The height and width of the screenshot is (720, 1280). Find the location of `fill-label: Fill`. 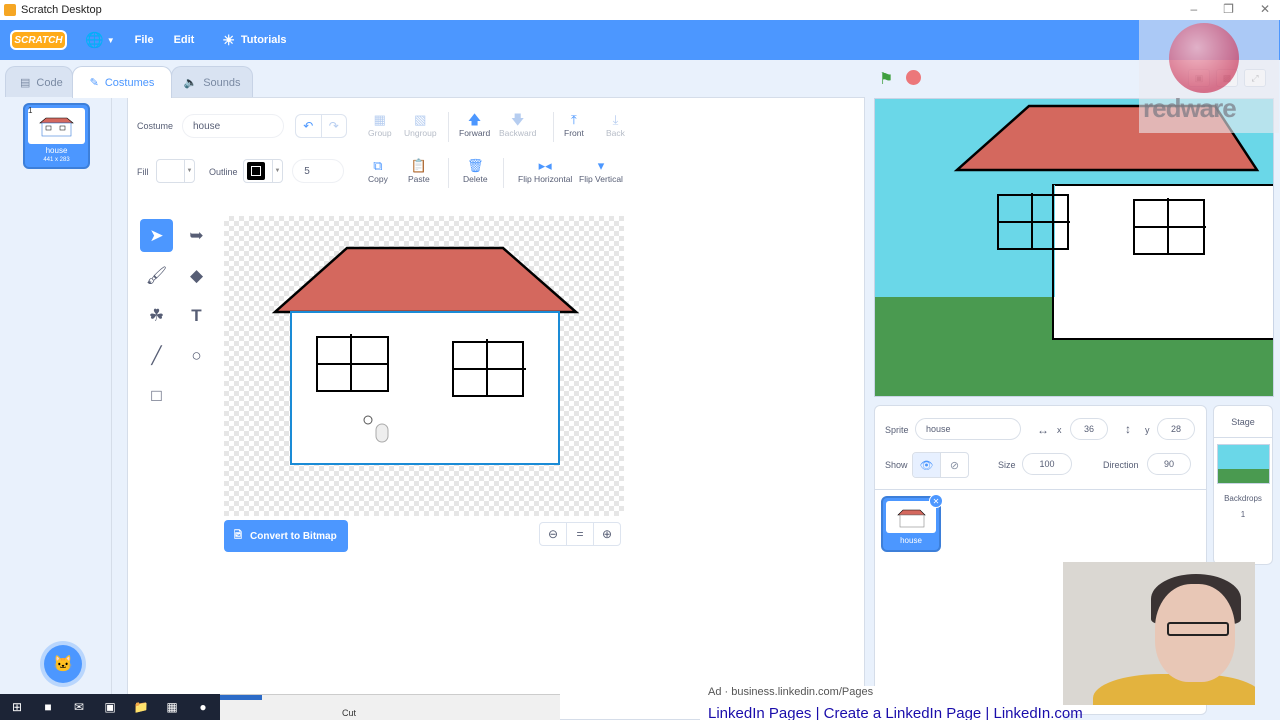

fill-label: Fill is located at coordinates (143, 172).